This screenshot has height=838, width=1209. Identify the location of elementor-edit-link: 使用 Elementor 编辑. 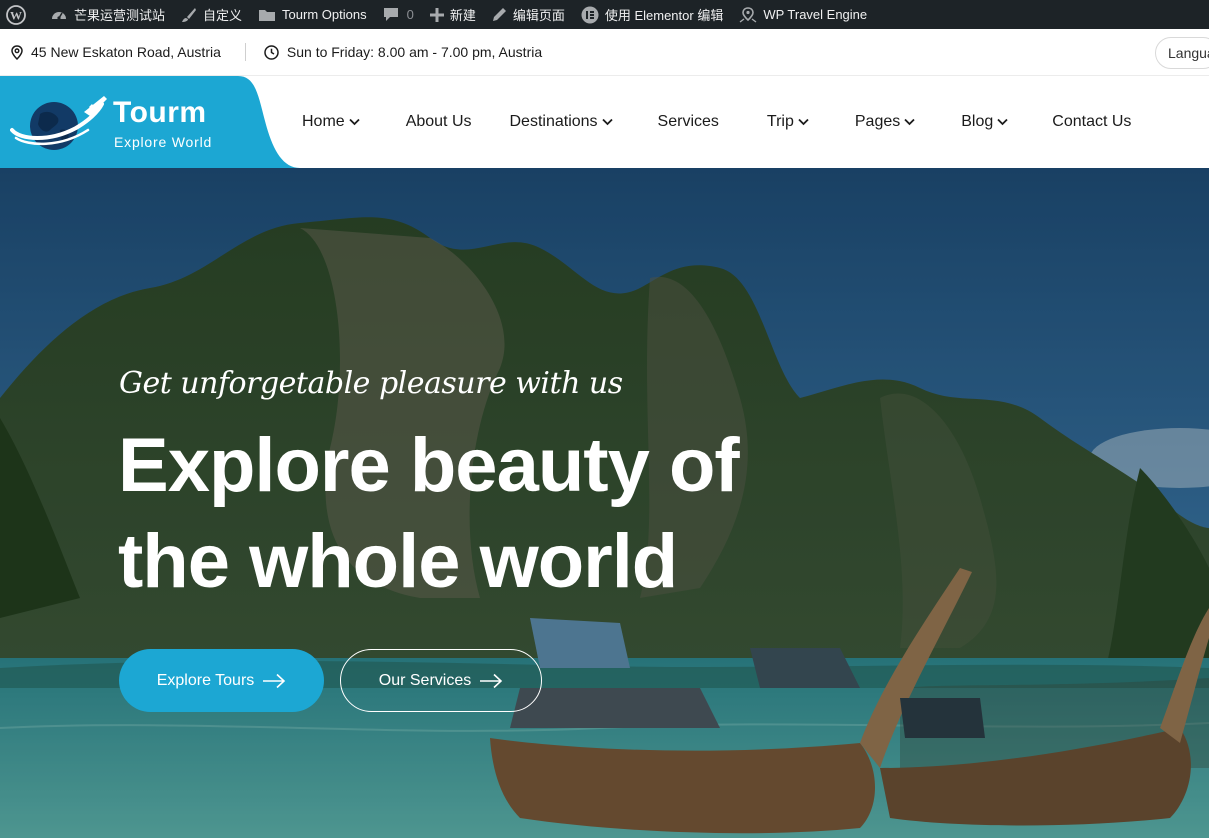
(652, 14).